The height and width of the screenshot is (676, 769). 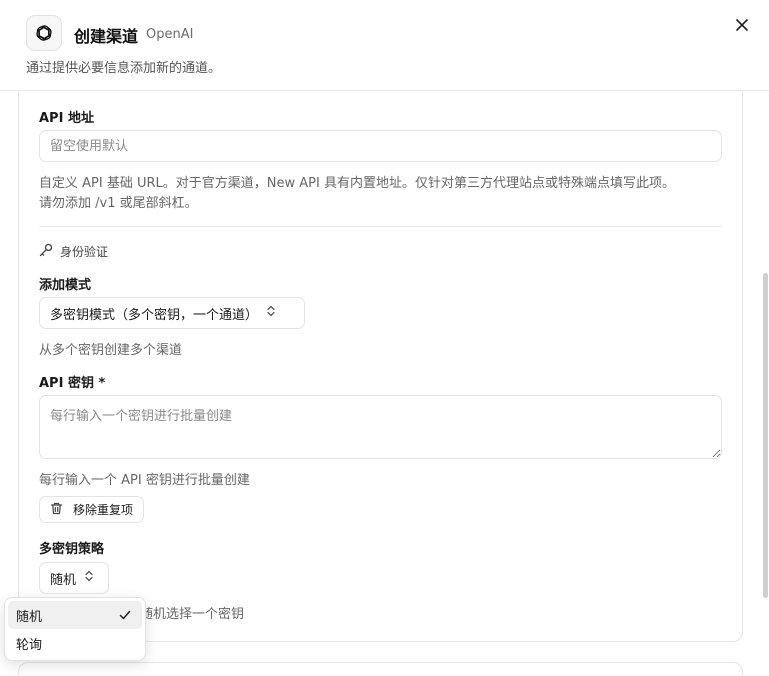 What do you see at coordinates (144, 480) in the screenshot?
I see `api-key-help: 每行输入一个 API 密钥进行批量创建` at bounding box center [144, 480].